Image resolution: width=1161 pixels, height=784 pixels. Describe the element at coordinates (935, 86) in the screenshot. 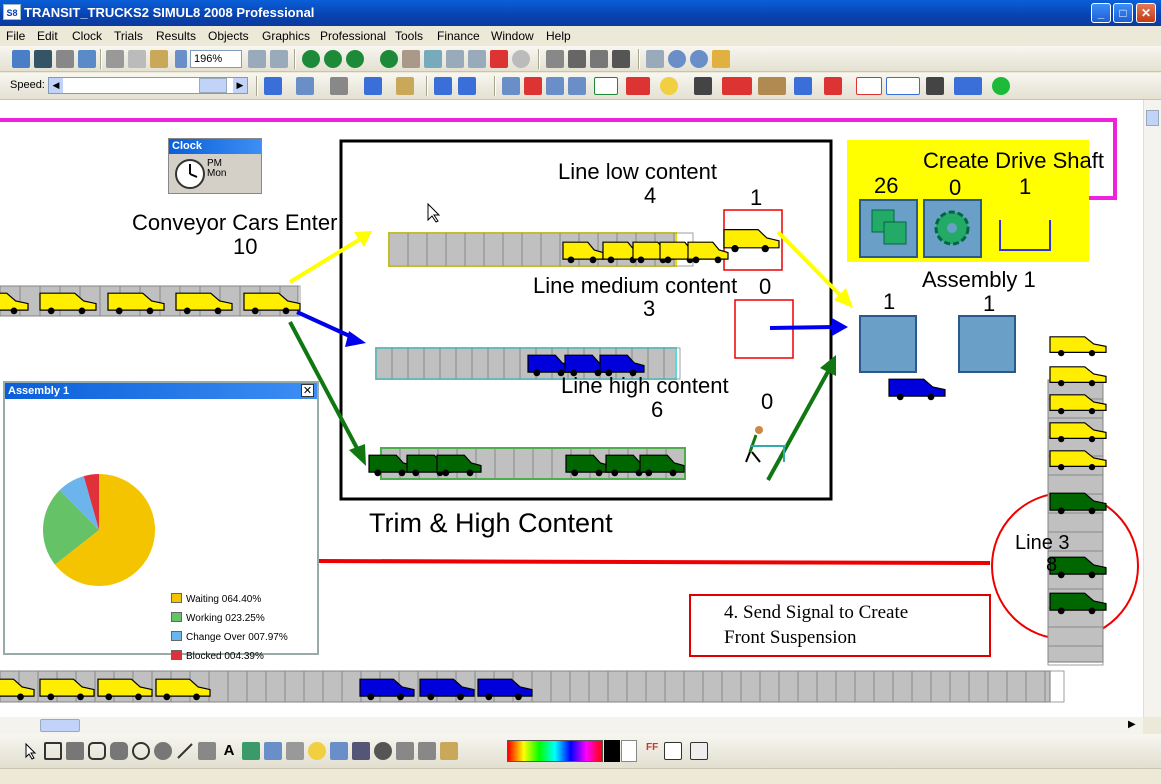

I see `worker-icon` at that location.